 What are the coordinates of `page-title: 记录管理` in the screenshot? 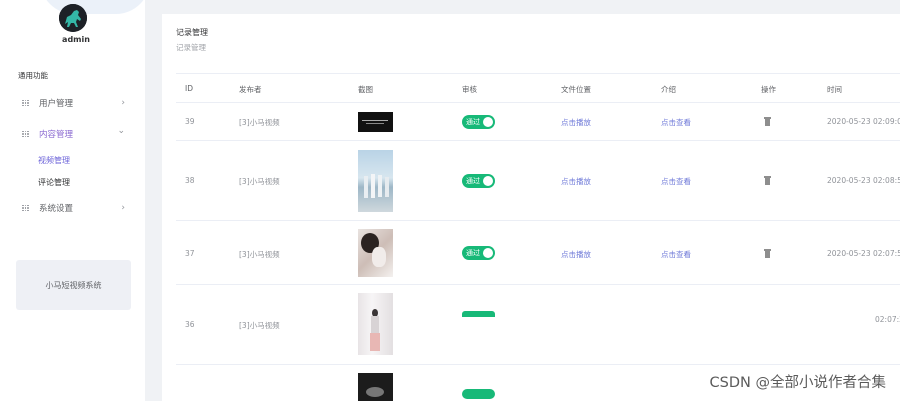 It's located at (192, 32).